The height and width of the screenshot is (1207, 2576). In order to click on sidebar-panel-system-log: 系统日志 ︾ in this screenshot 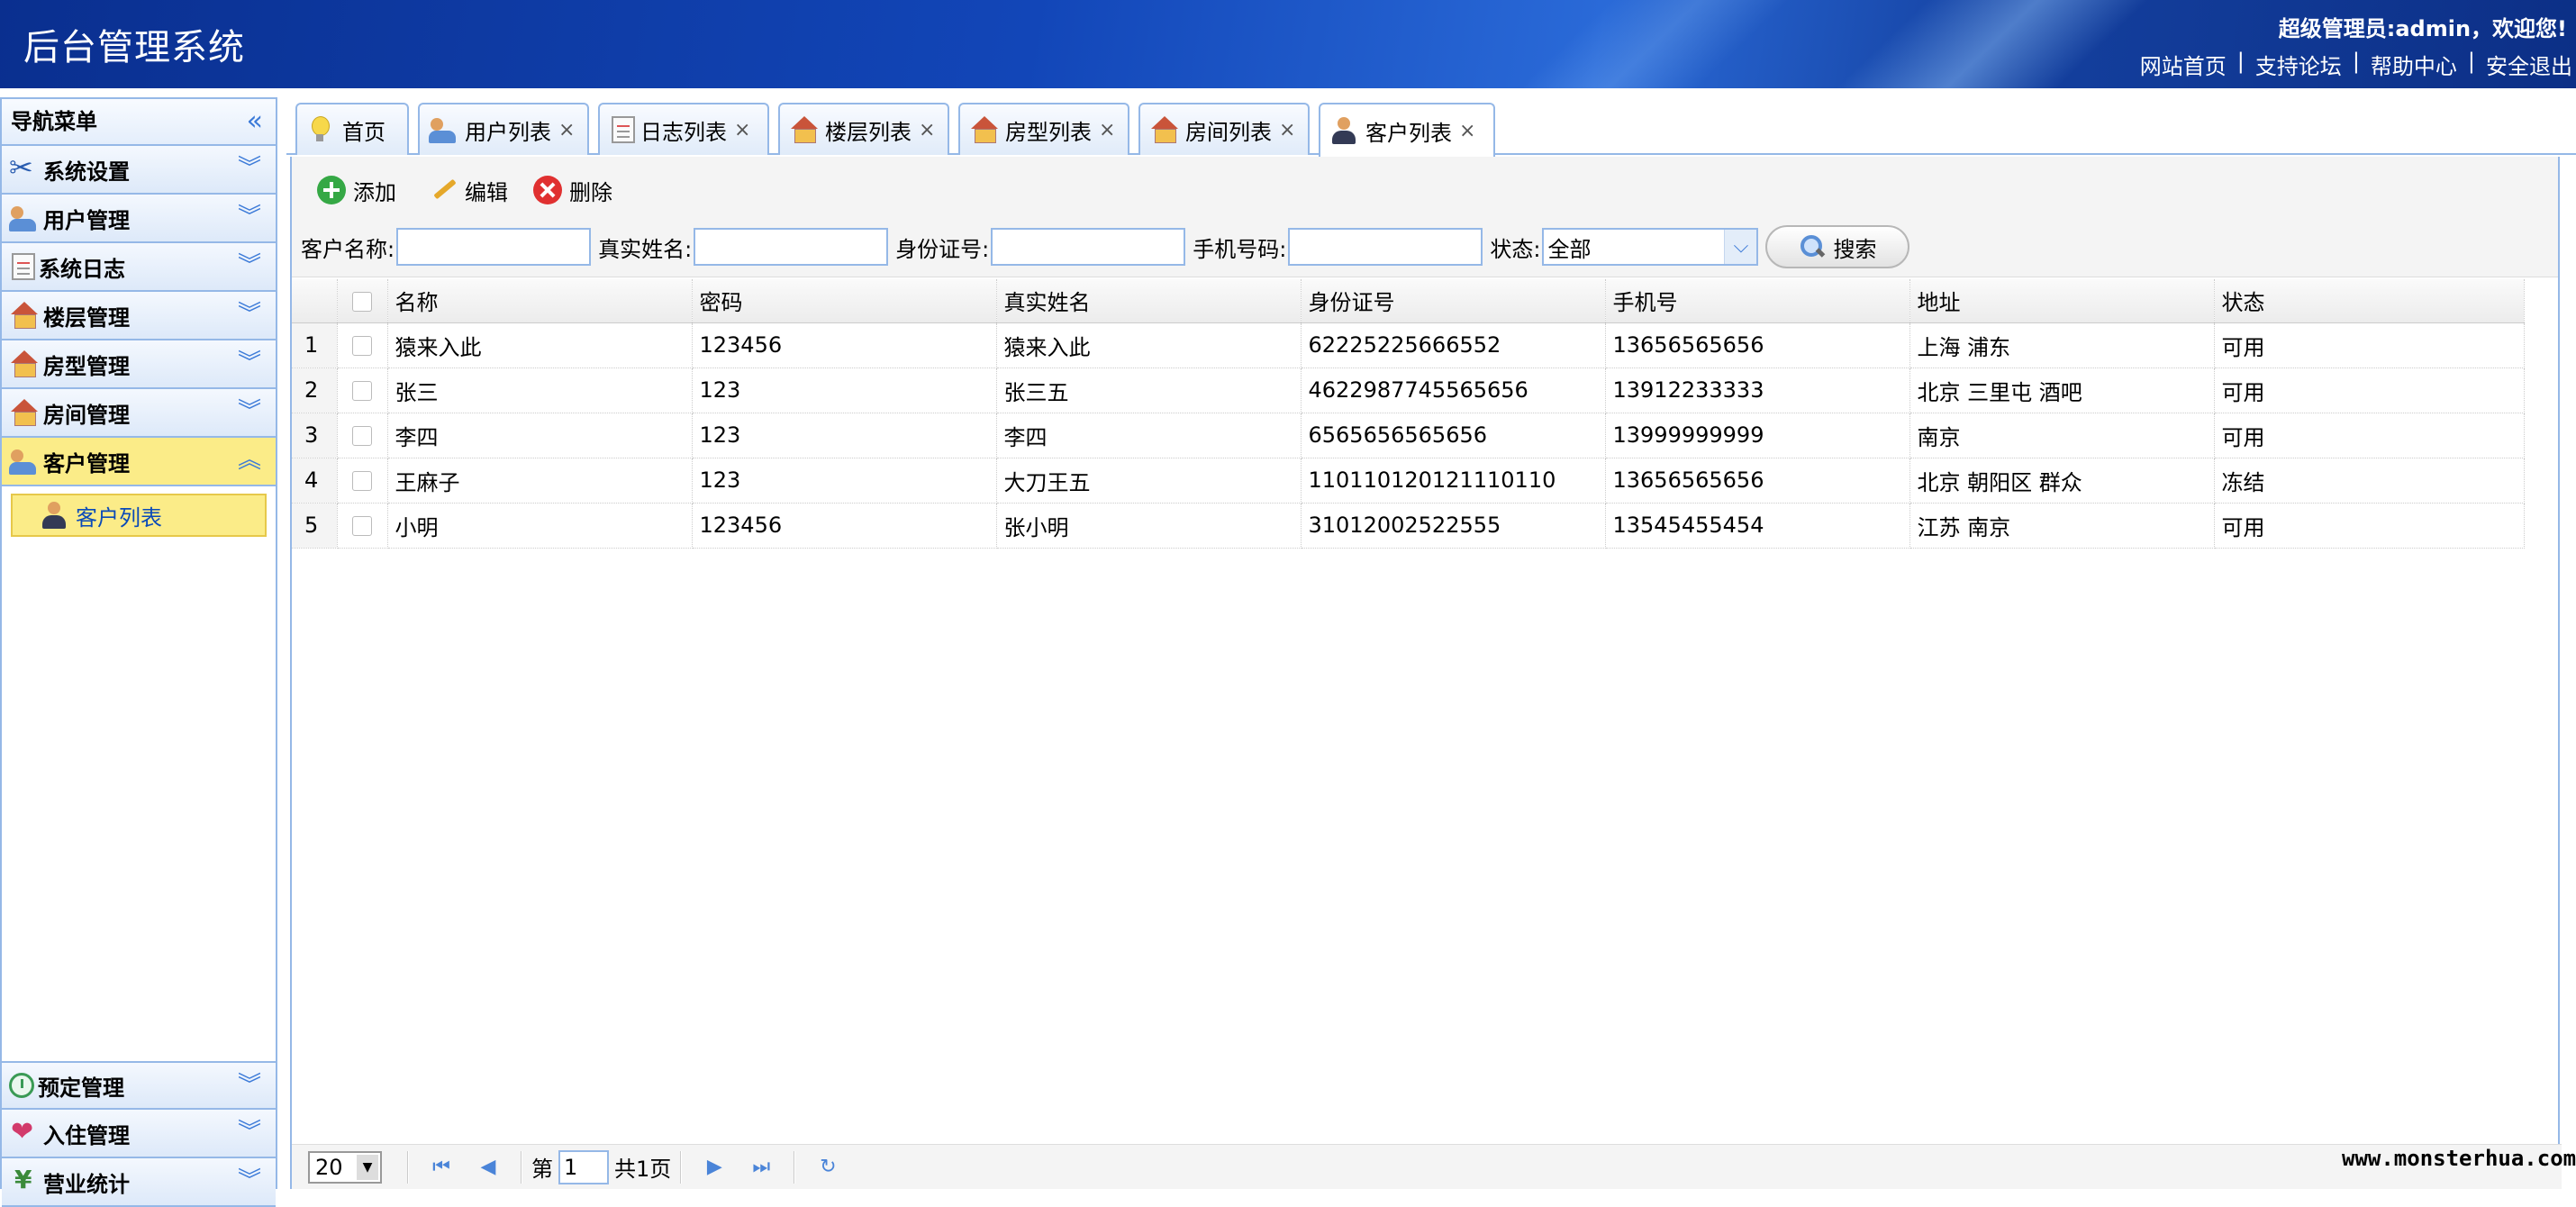, I will do `click(139, 267)`.